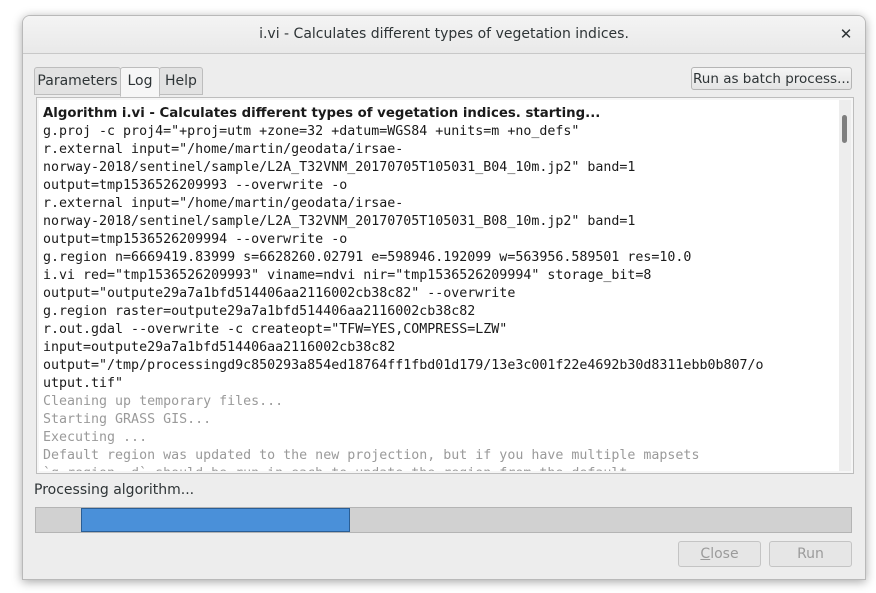 The image size is (876, 593). I want to click on scrollbar-thumb, so click(844, 129).